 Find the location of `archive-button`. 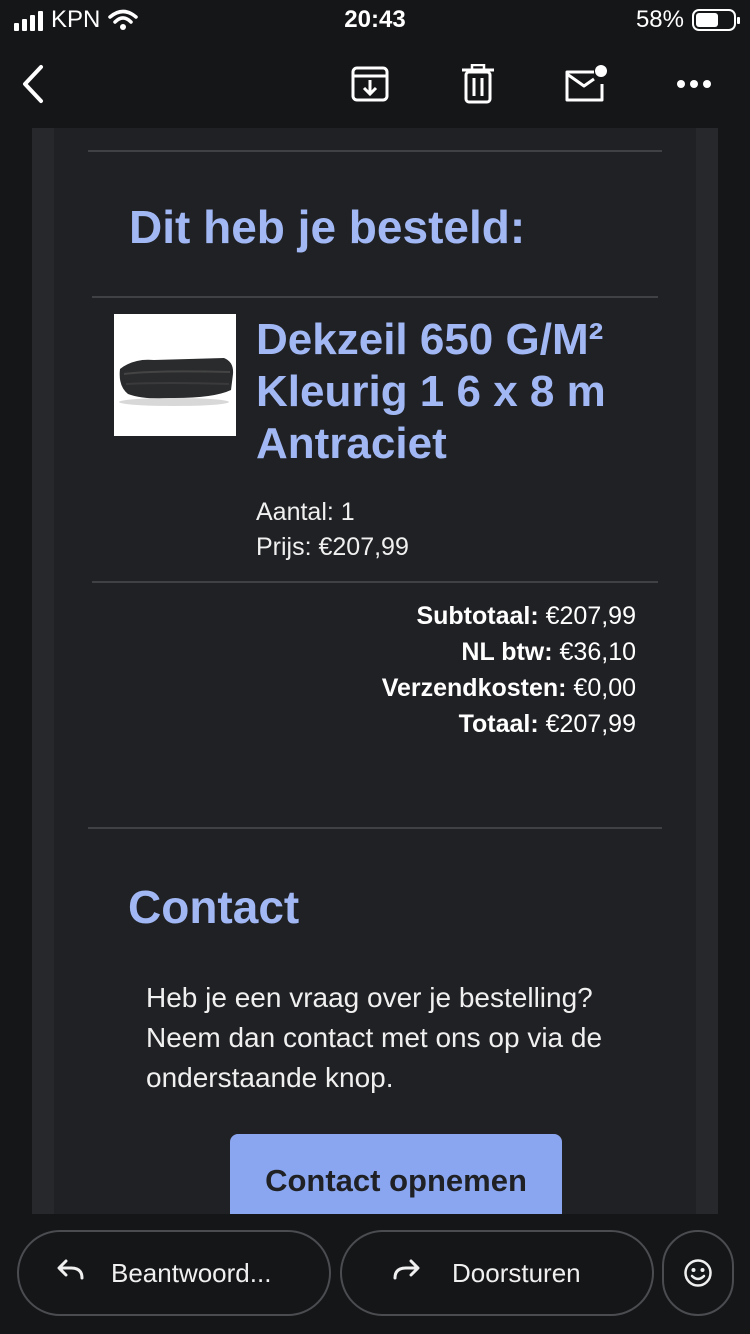

archive-button is located at coordinates (370, 84).